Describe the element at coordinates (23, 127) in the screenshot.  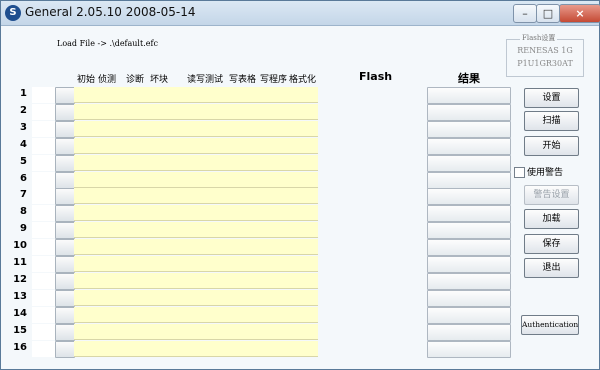
I see `row-number: 3` at that location.